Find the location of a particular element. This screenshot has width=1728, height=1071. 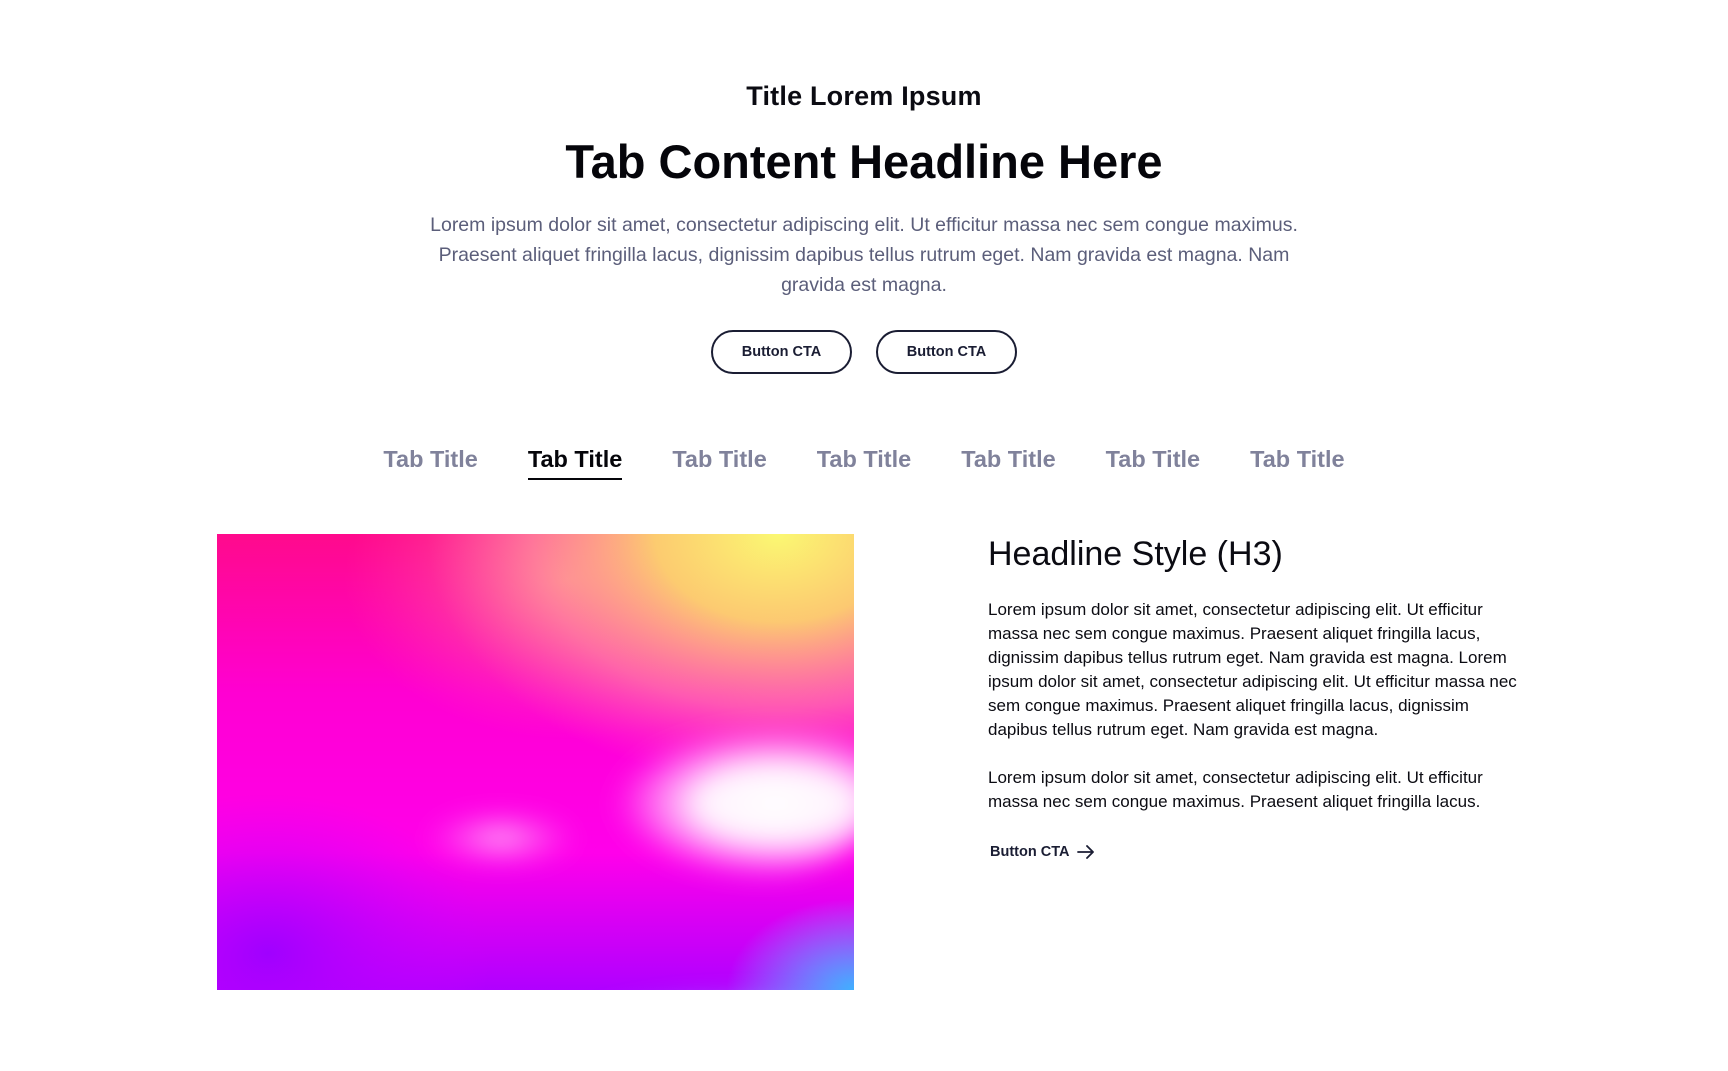

panel-headline: Headline Style (H3) is located at coordinates (1135, 554).